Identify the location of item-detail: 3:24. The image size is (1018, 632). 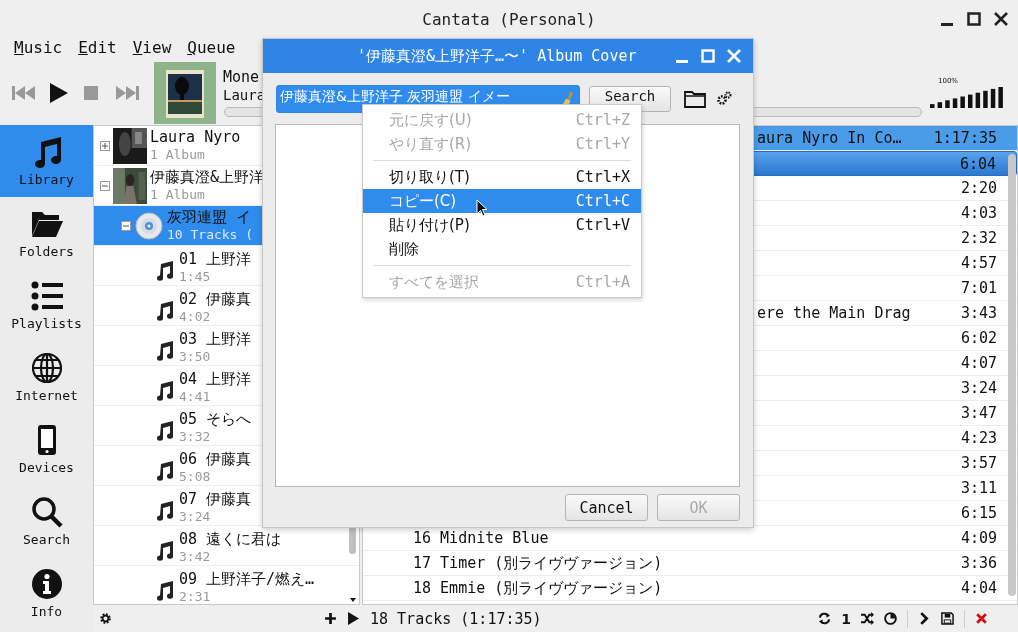
(195, 516).